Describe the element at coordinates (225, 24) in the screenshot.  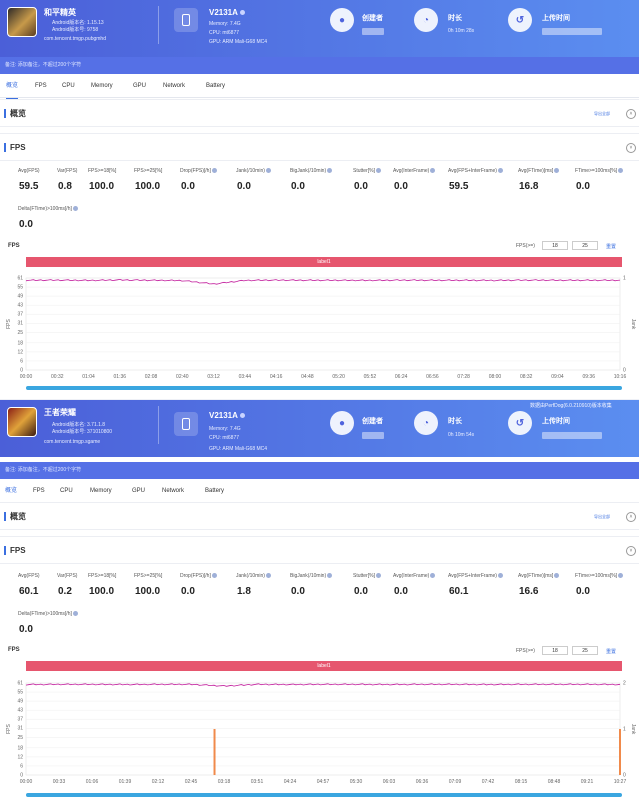
I see `device-memory: Memory: 7.4G` at that location.